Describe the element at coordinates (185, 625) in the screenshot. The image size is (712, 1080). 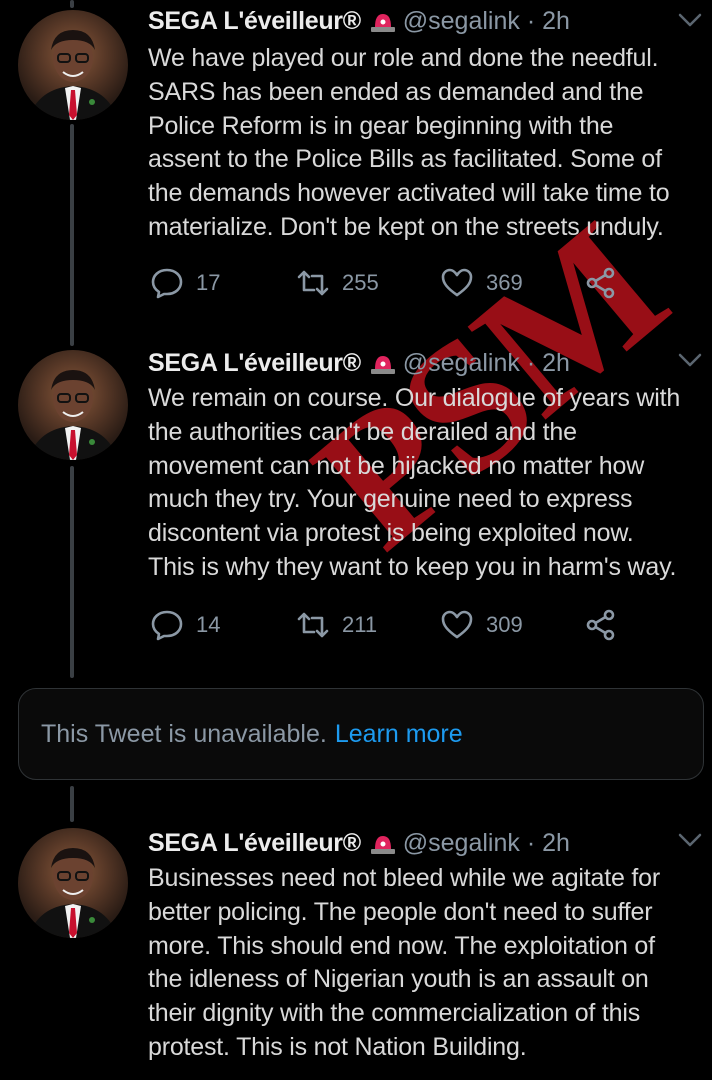
I see `reply-button: 14` at that location.